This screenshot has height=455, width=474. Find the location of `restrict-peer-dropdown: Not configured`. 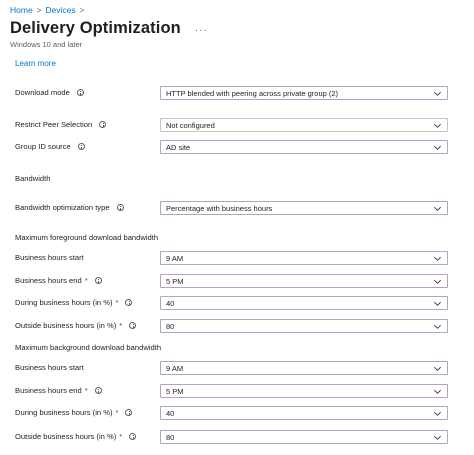

restrict-peer-dropdown: Not configured is located at coordinates (304, 125).